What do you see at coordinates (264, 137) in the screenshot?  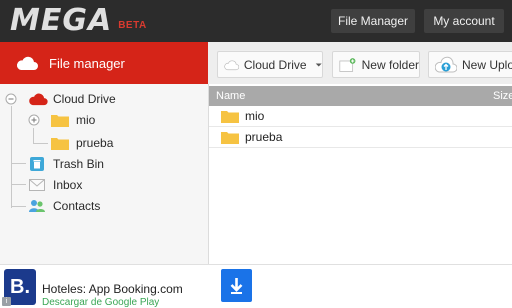 I see `file-row-name: prueba` at bounding box center [264, 137].